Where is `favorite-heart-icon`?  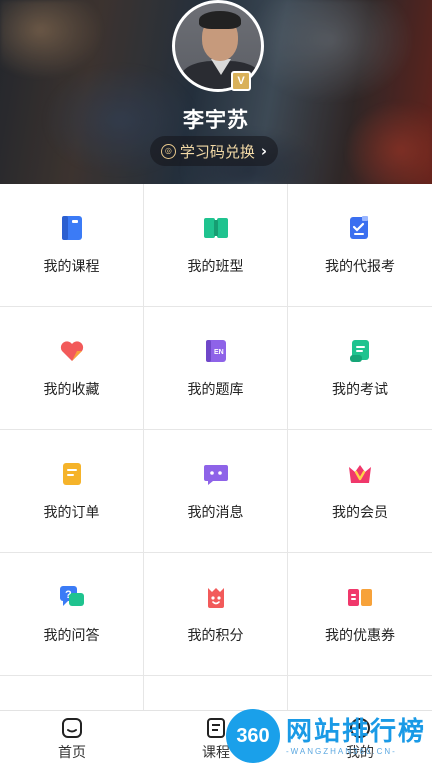
favorite-heart-icon is located at coordinates (72, 351).